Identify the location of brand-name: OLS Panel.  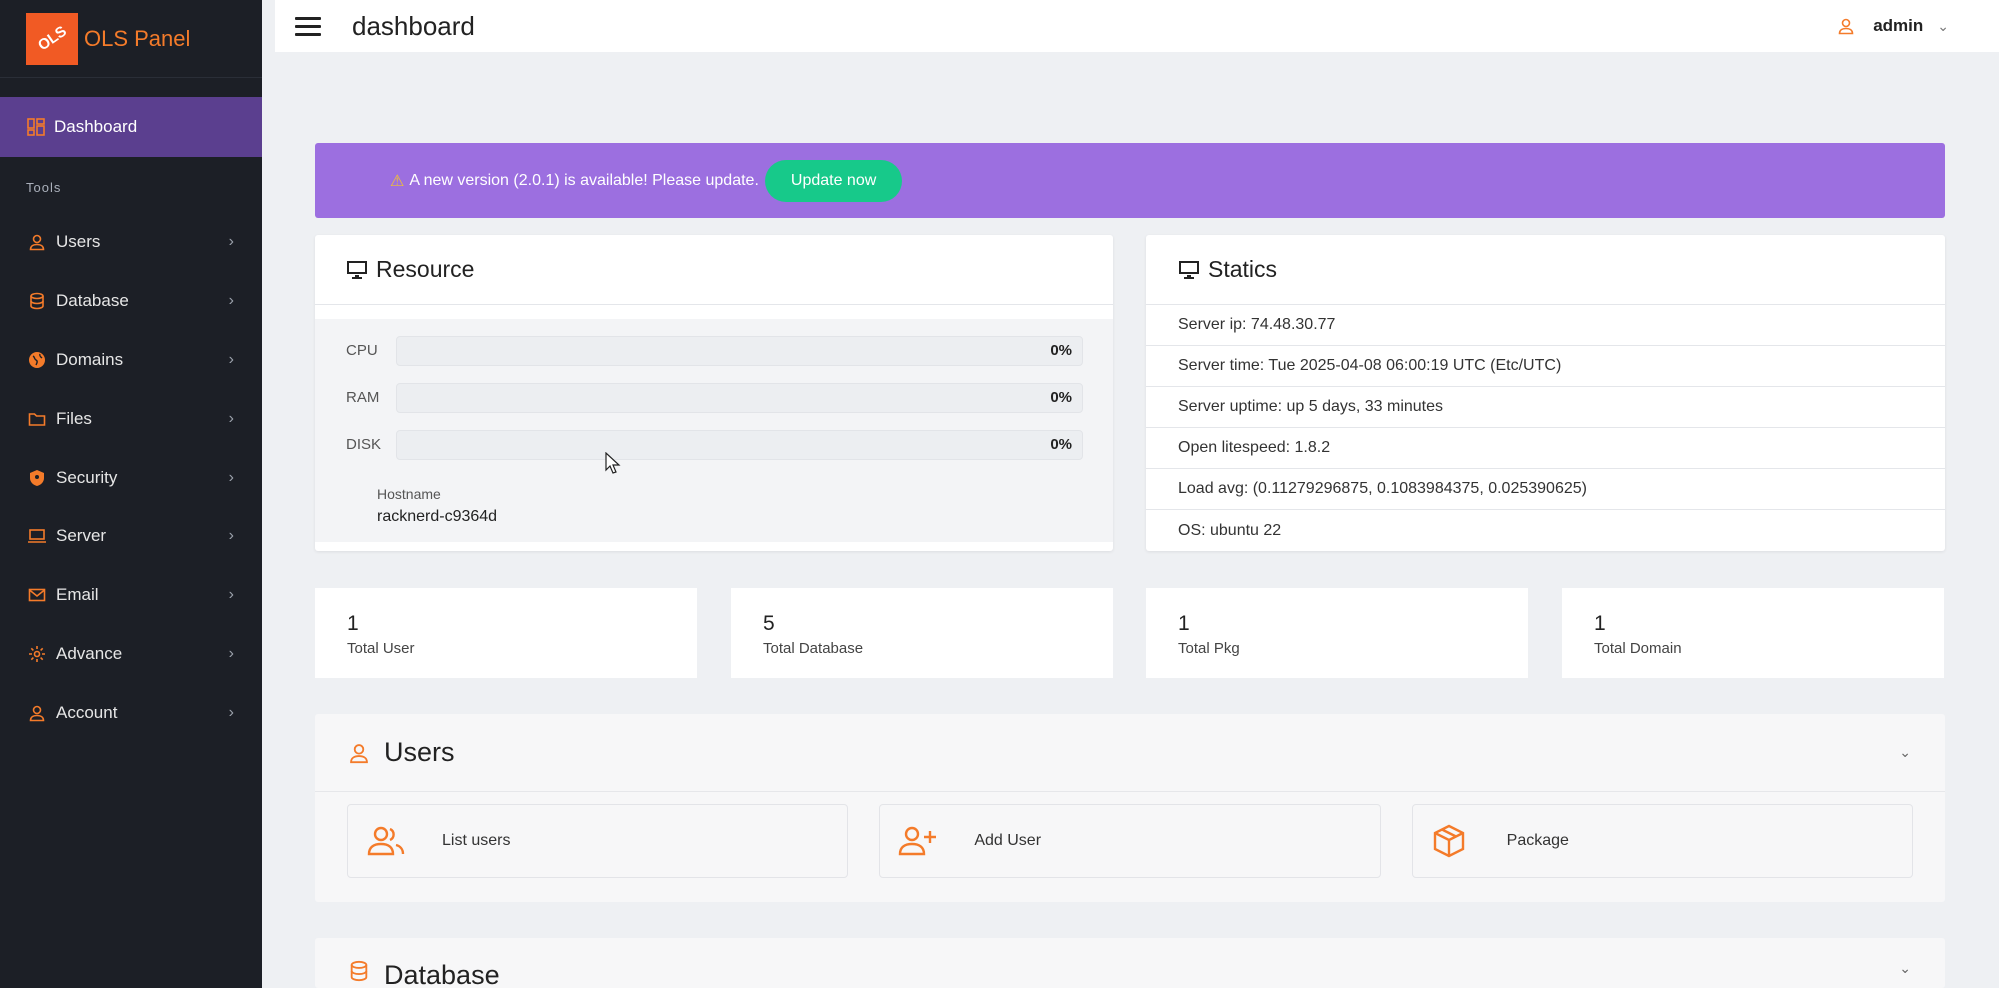
(137, 38).